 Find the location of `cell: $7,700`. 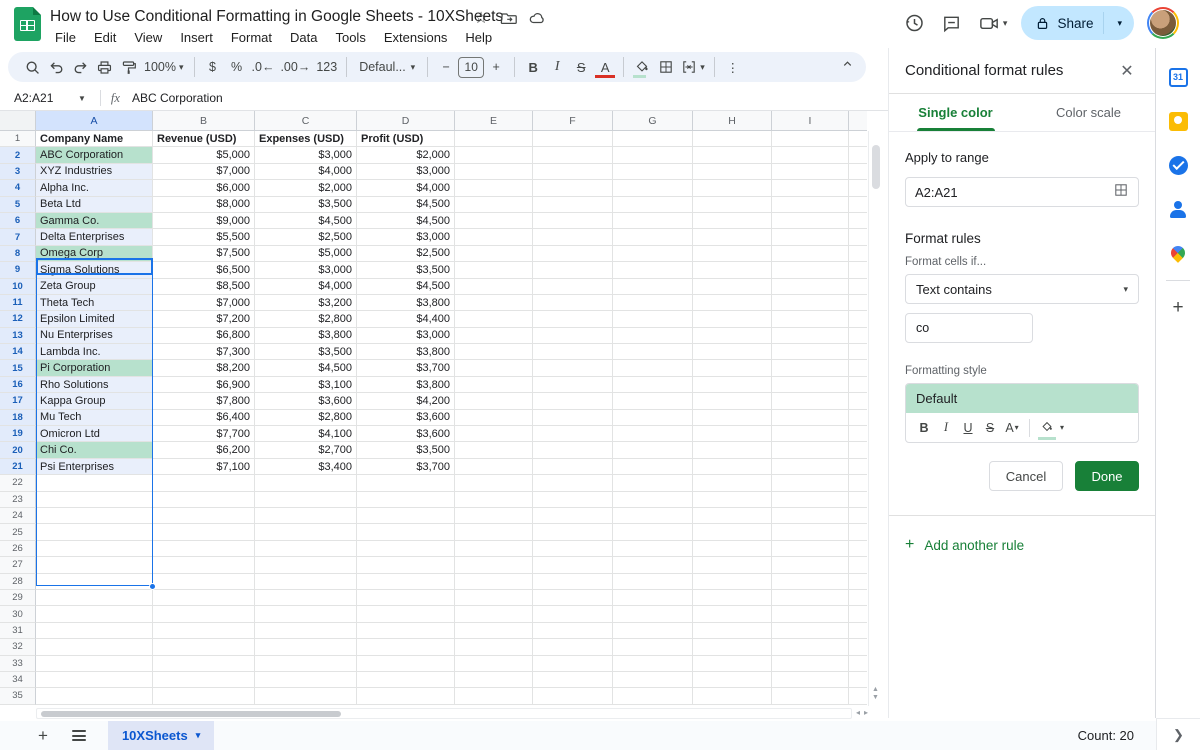

cell: $7,700 is located at coordinates (204, 434).